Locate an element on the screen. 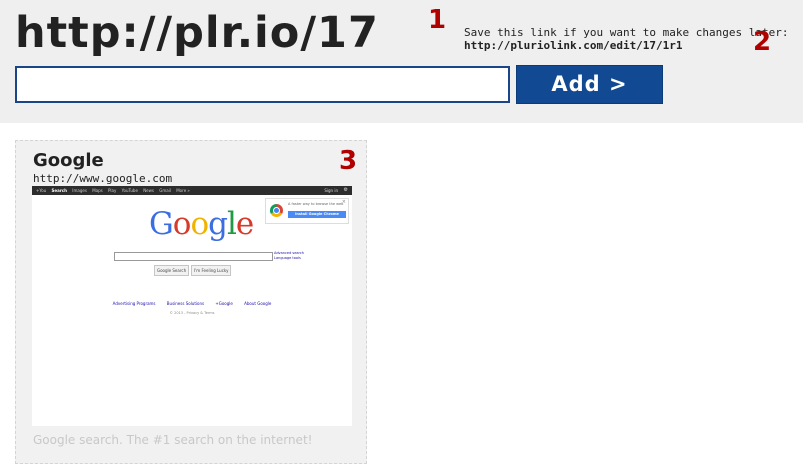  marker-3: 3 is located at coordinates (348, 161).